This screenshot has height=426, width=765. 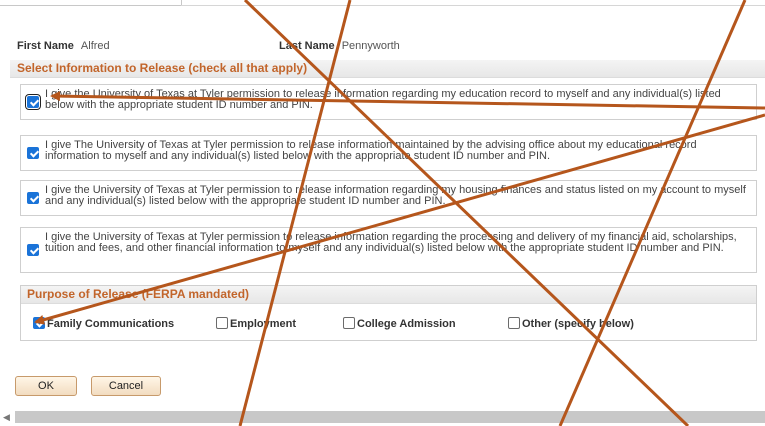 I want to click on cancel-button: Cancel, so click(x=126, y=386).